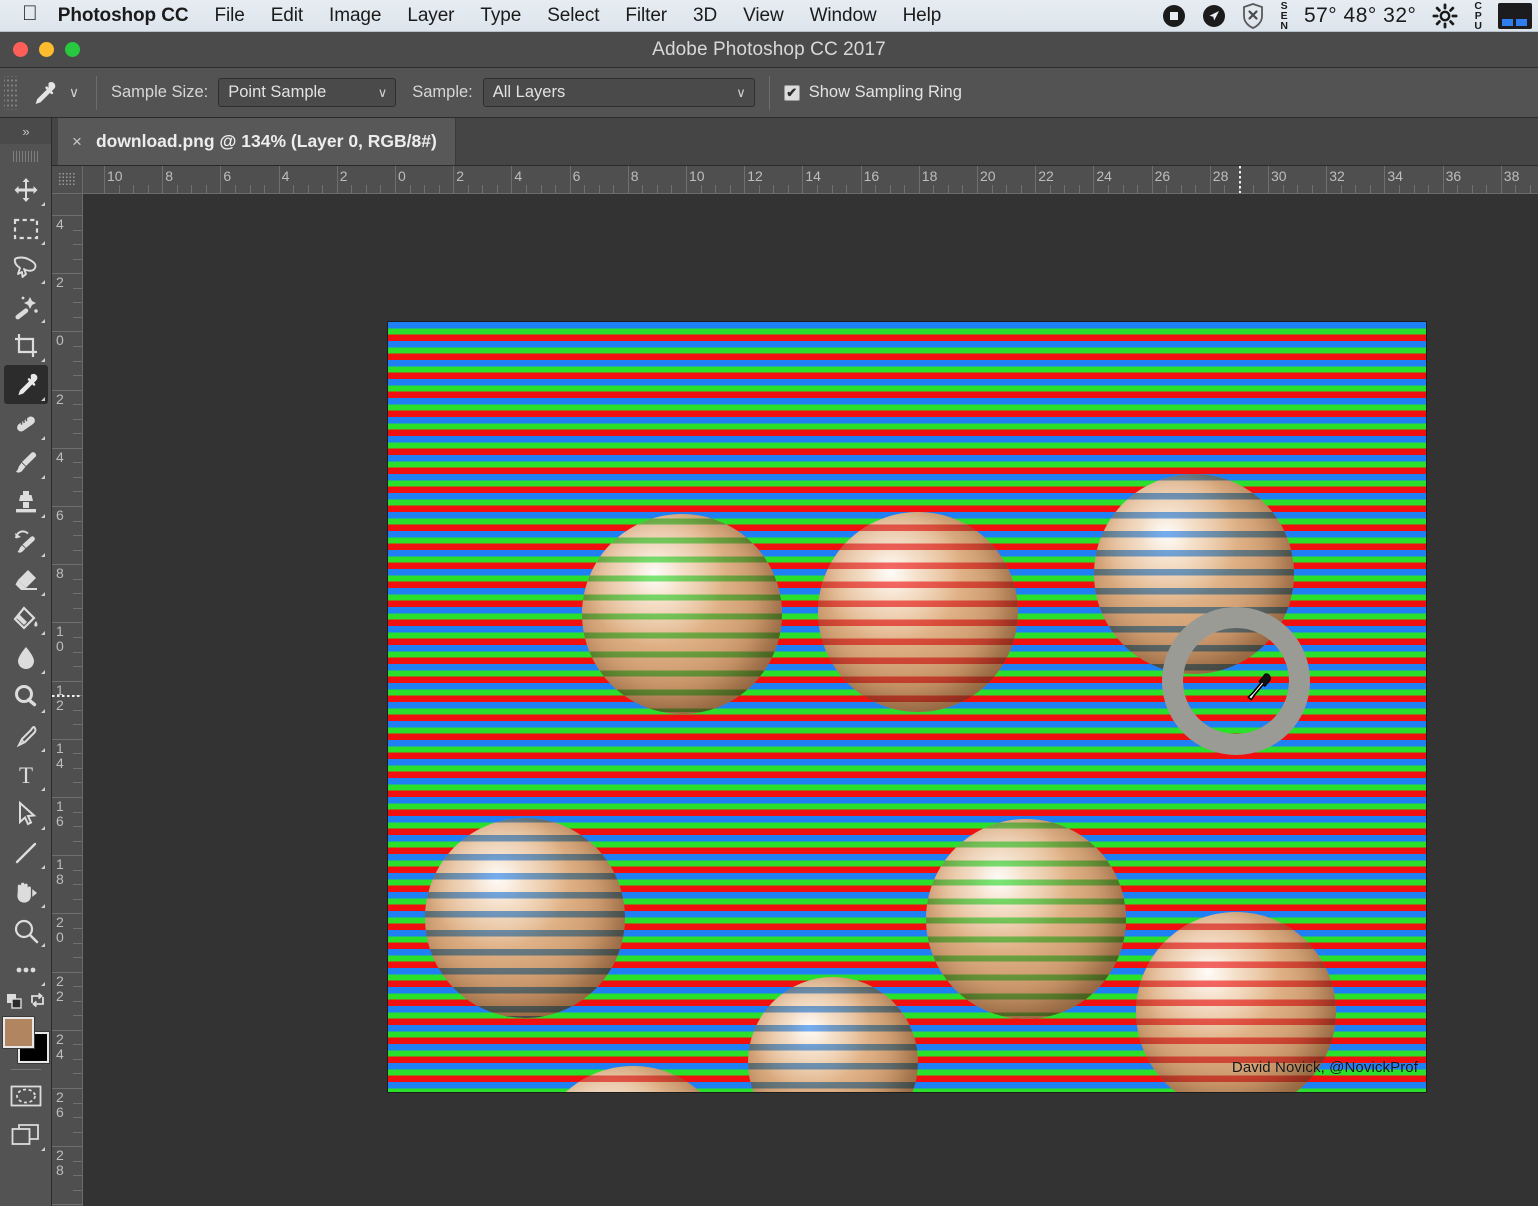 Image resolution: width=1538 pixels, height=1206 pixels. I want to click on menu-item-window: Window, so click(843, 16).